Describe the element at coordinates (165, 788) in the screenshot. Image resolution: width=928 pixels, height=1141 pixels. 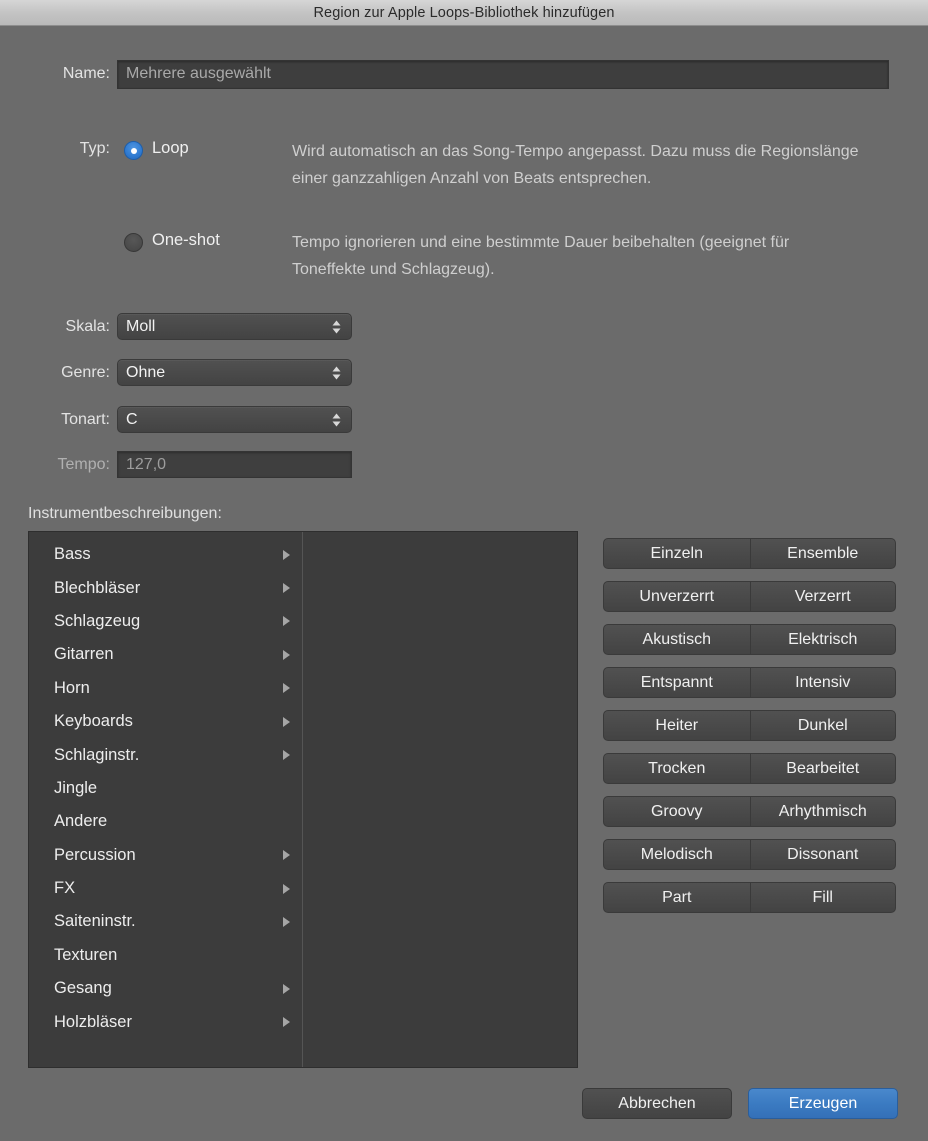
I see `list-item: Jingle` at that location.